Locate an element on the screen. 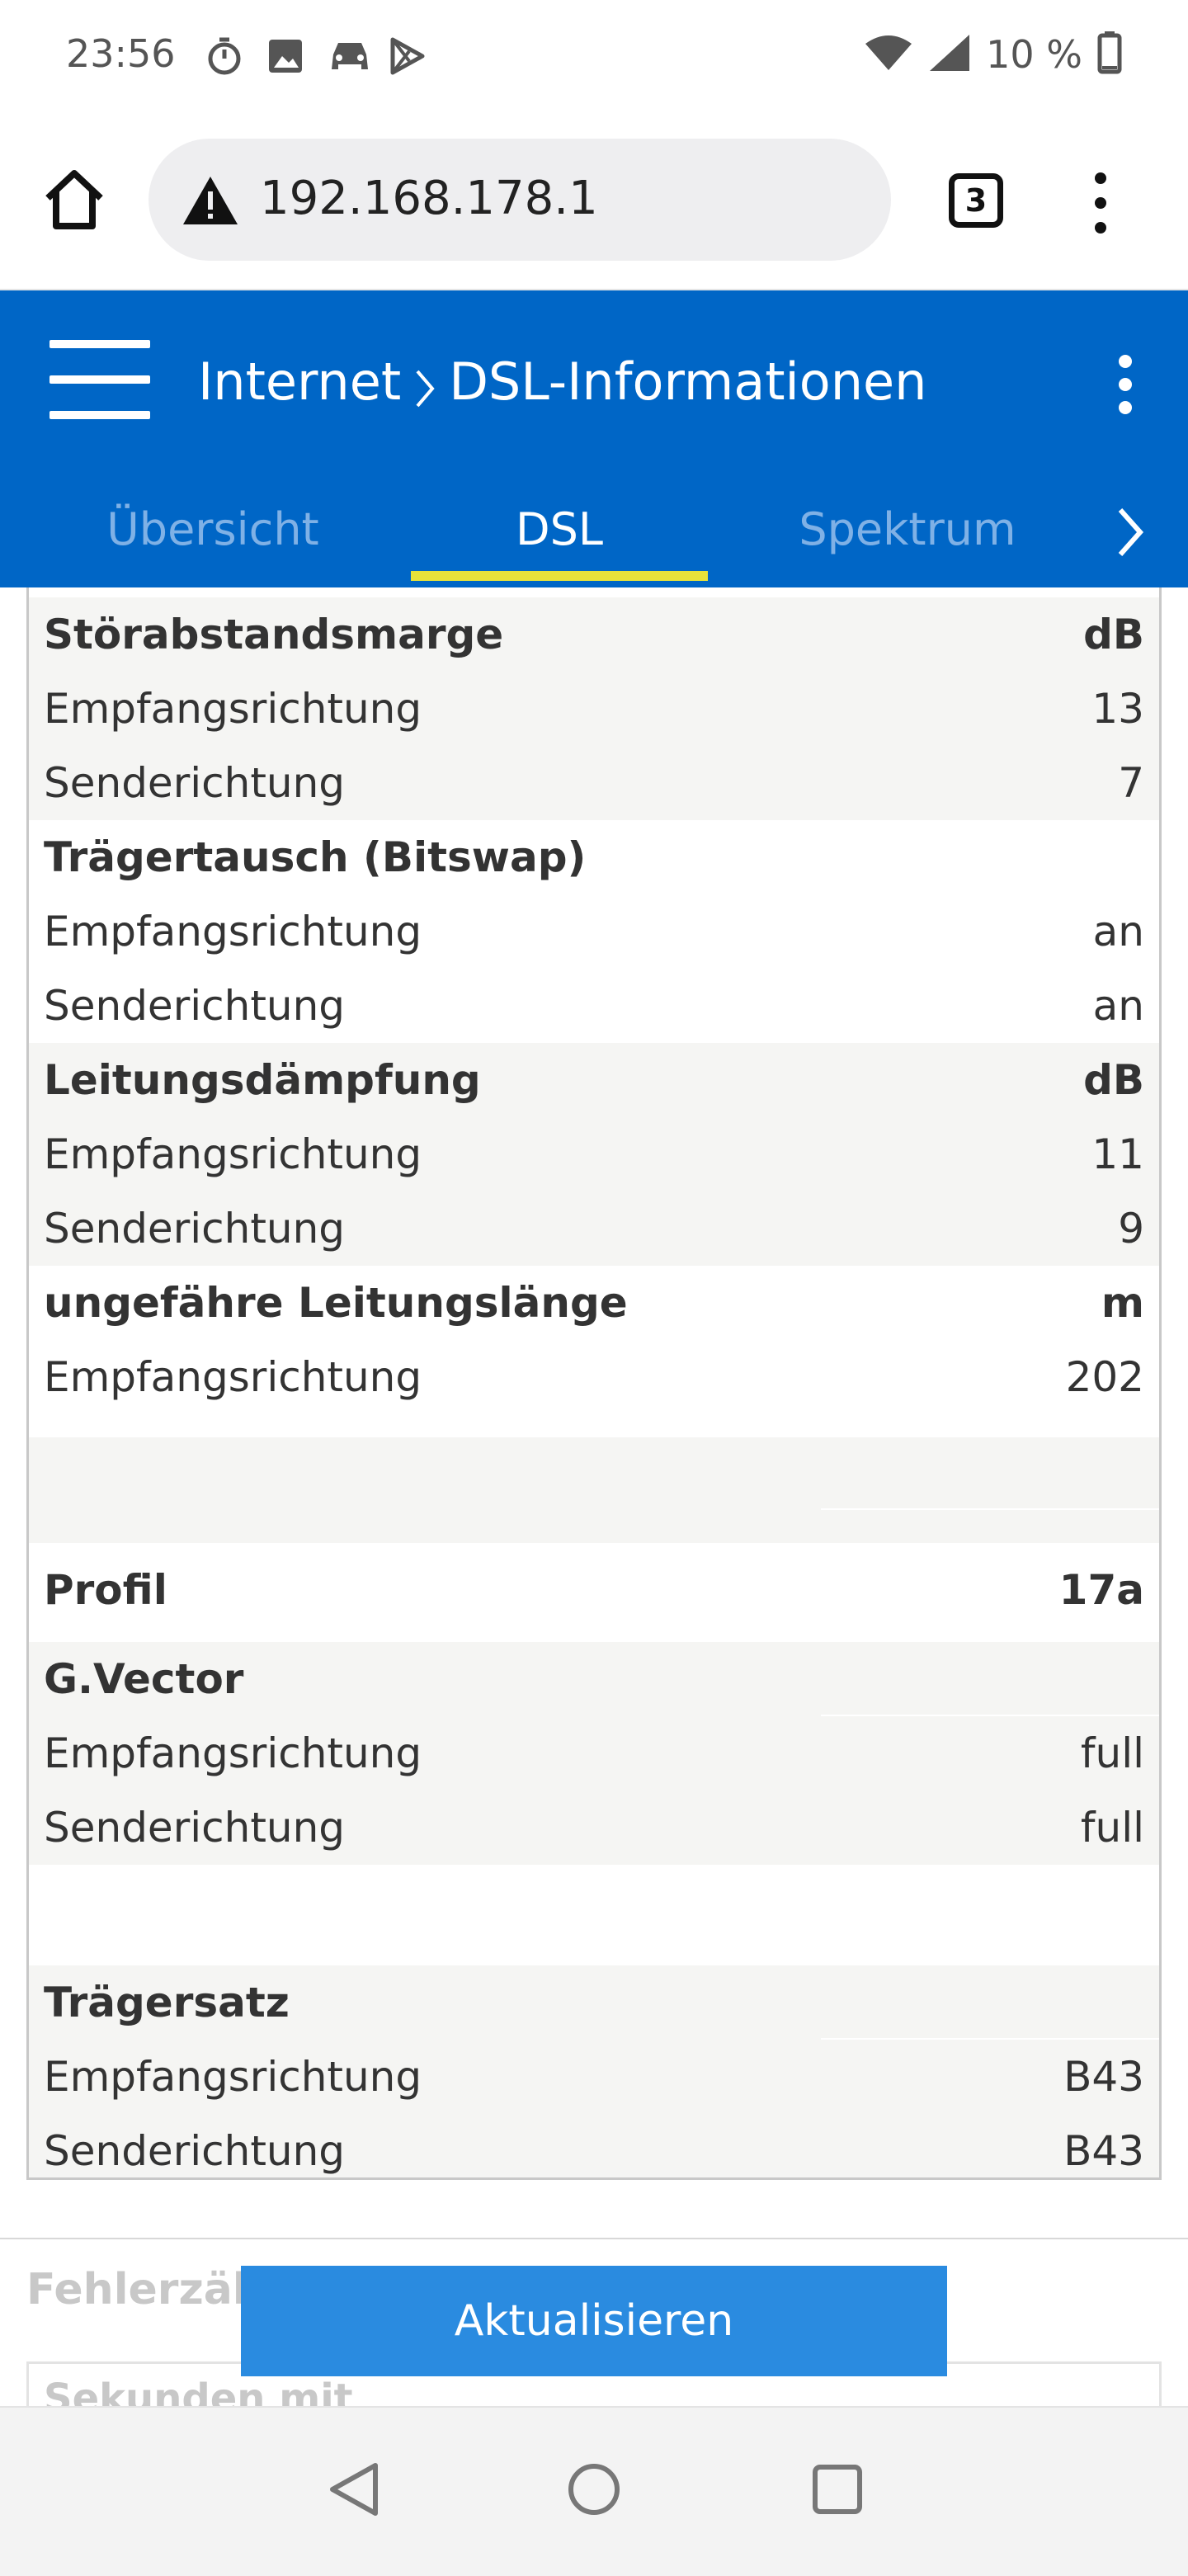 Image resolution: width=1188 pixels, height=2576 pixels. image-icon is located at coordinates (285, 56).